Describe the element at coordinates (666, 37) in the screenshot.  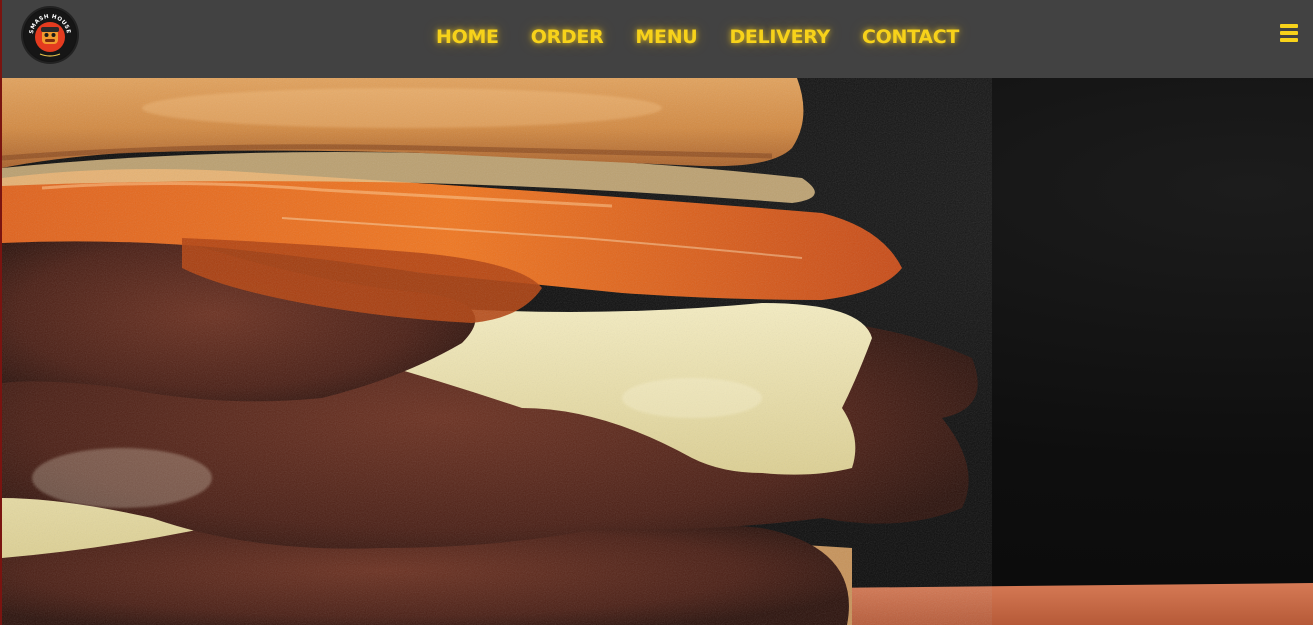
I see `nav-menu-link: MENU` at that location.